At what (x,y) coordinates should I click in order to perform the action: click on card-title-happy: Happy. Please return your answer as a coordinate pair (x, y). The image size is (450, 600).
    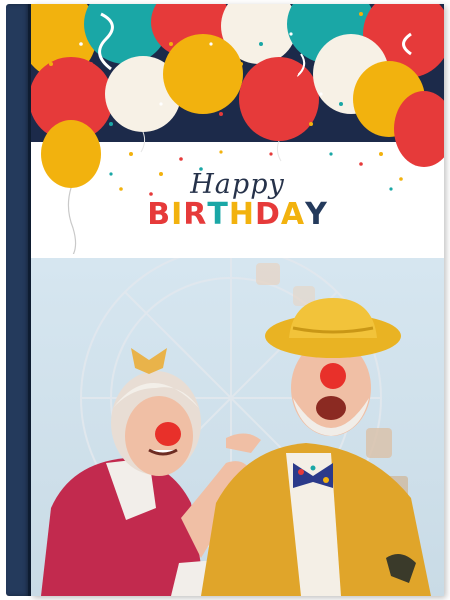
    Looking at the image, I should click on (237, 184).